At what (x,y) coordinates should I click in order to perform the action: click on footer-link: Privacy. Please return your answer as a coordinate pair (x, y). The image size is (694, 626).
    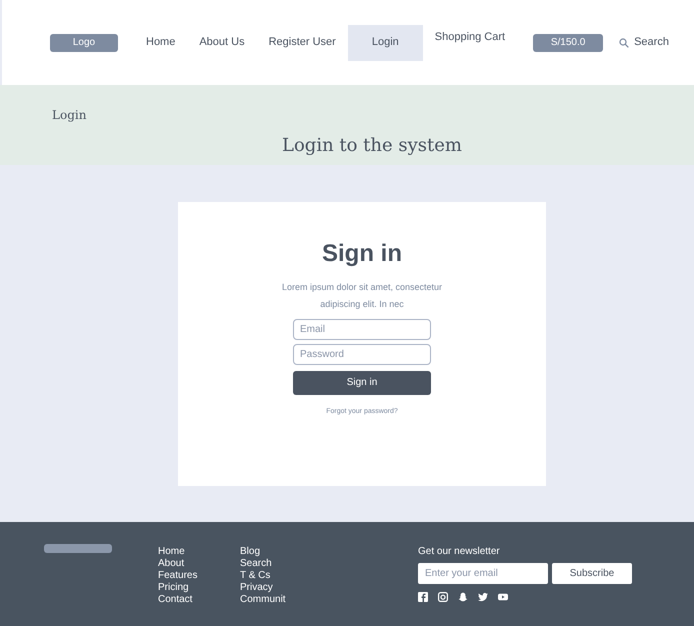
    Looking at the image, I should click on (281, 588).